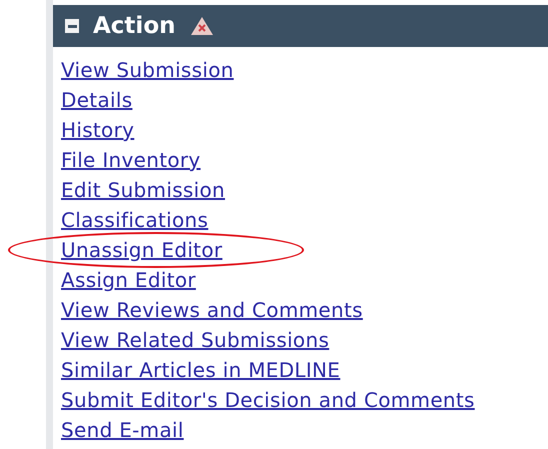 This screenshot has width=548, height=449. Describe the element at coordinates (128, 280) in the screenshot. I see `action-link: Assign Editor` at that location.